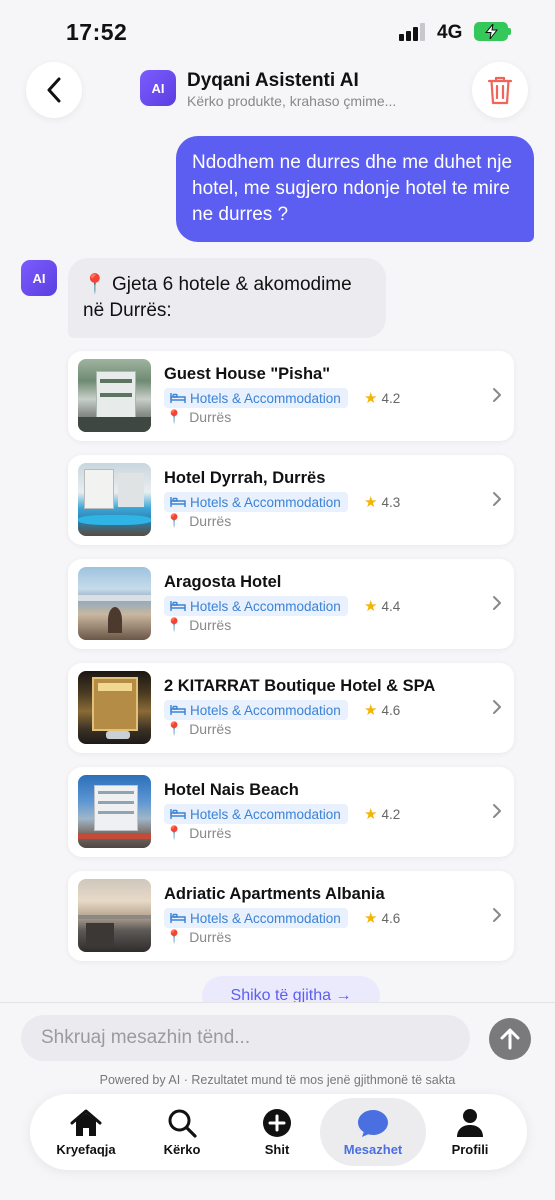 The height and width of the screenshot is (1200, 555). I want to click on bottom-tab-bar: Kryefaqja Kërko Shit Mesazhet Profili, so click(278, 1132).